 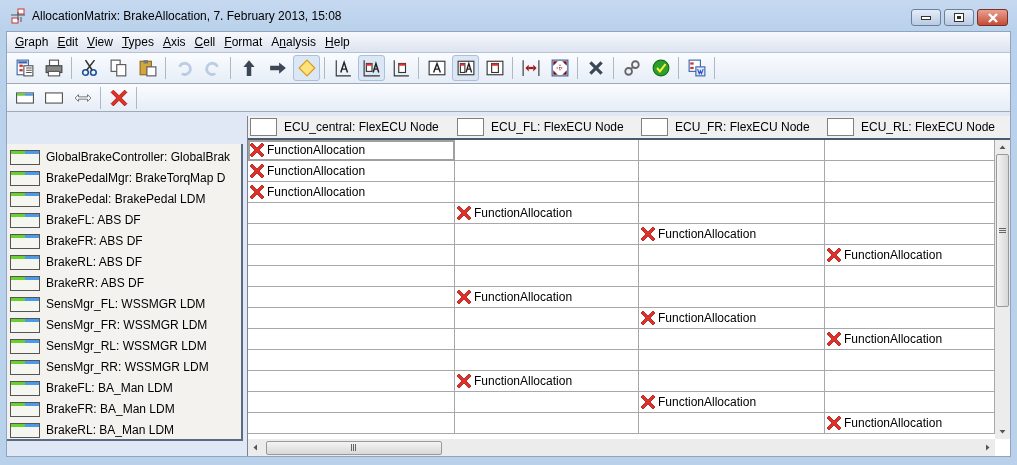 I want to click on row-label: BrakePedal: BrakePedal LDM, so click(x=124, y=198).